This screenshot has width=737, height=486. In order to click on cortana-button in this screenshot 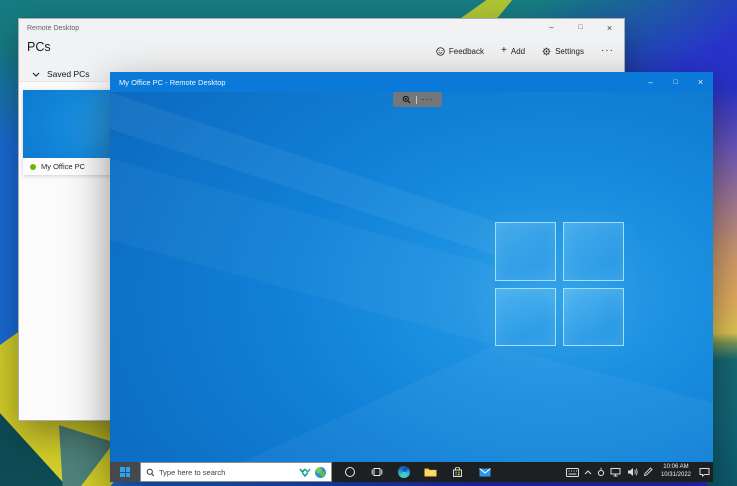, I will do `click(349, 472)`.